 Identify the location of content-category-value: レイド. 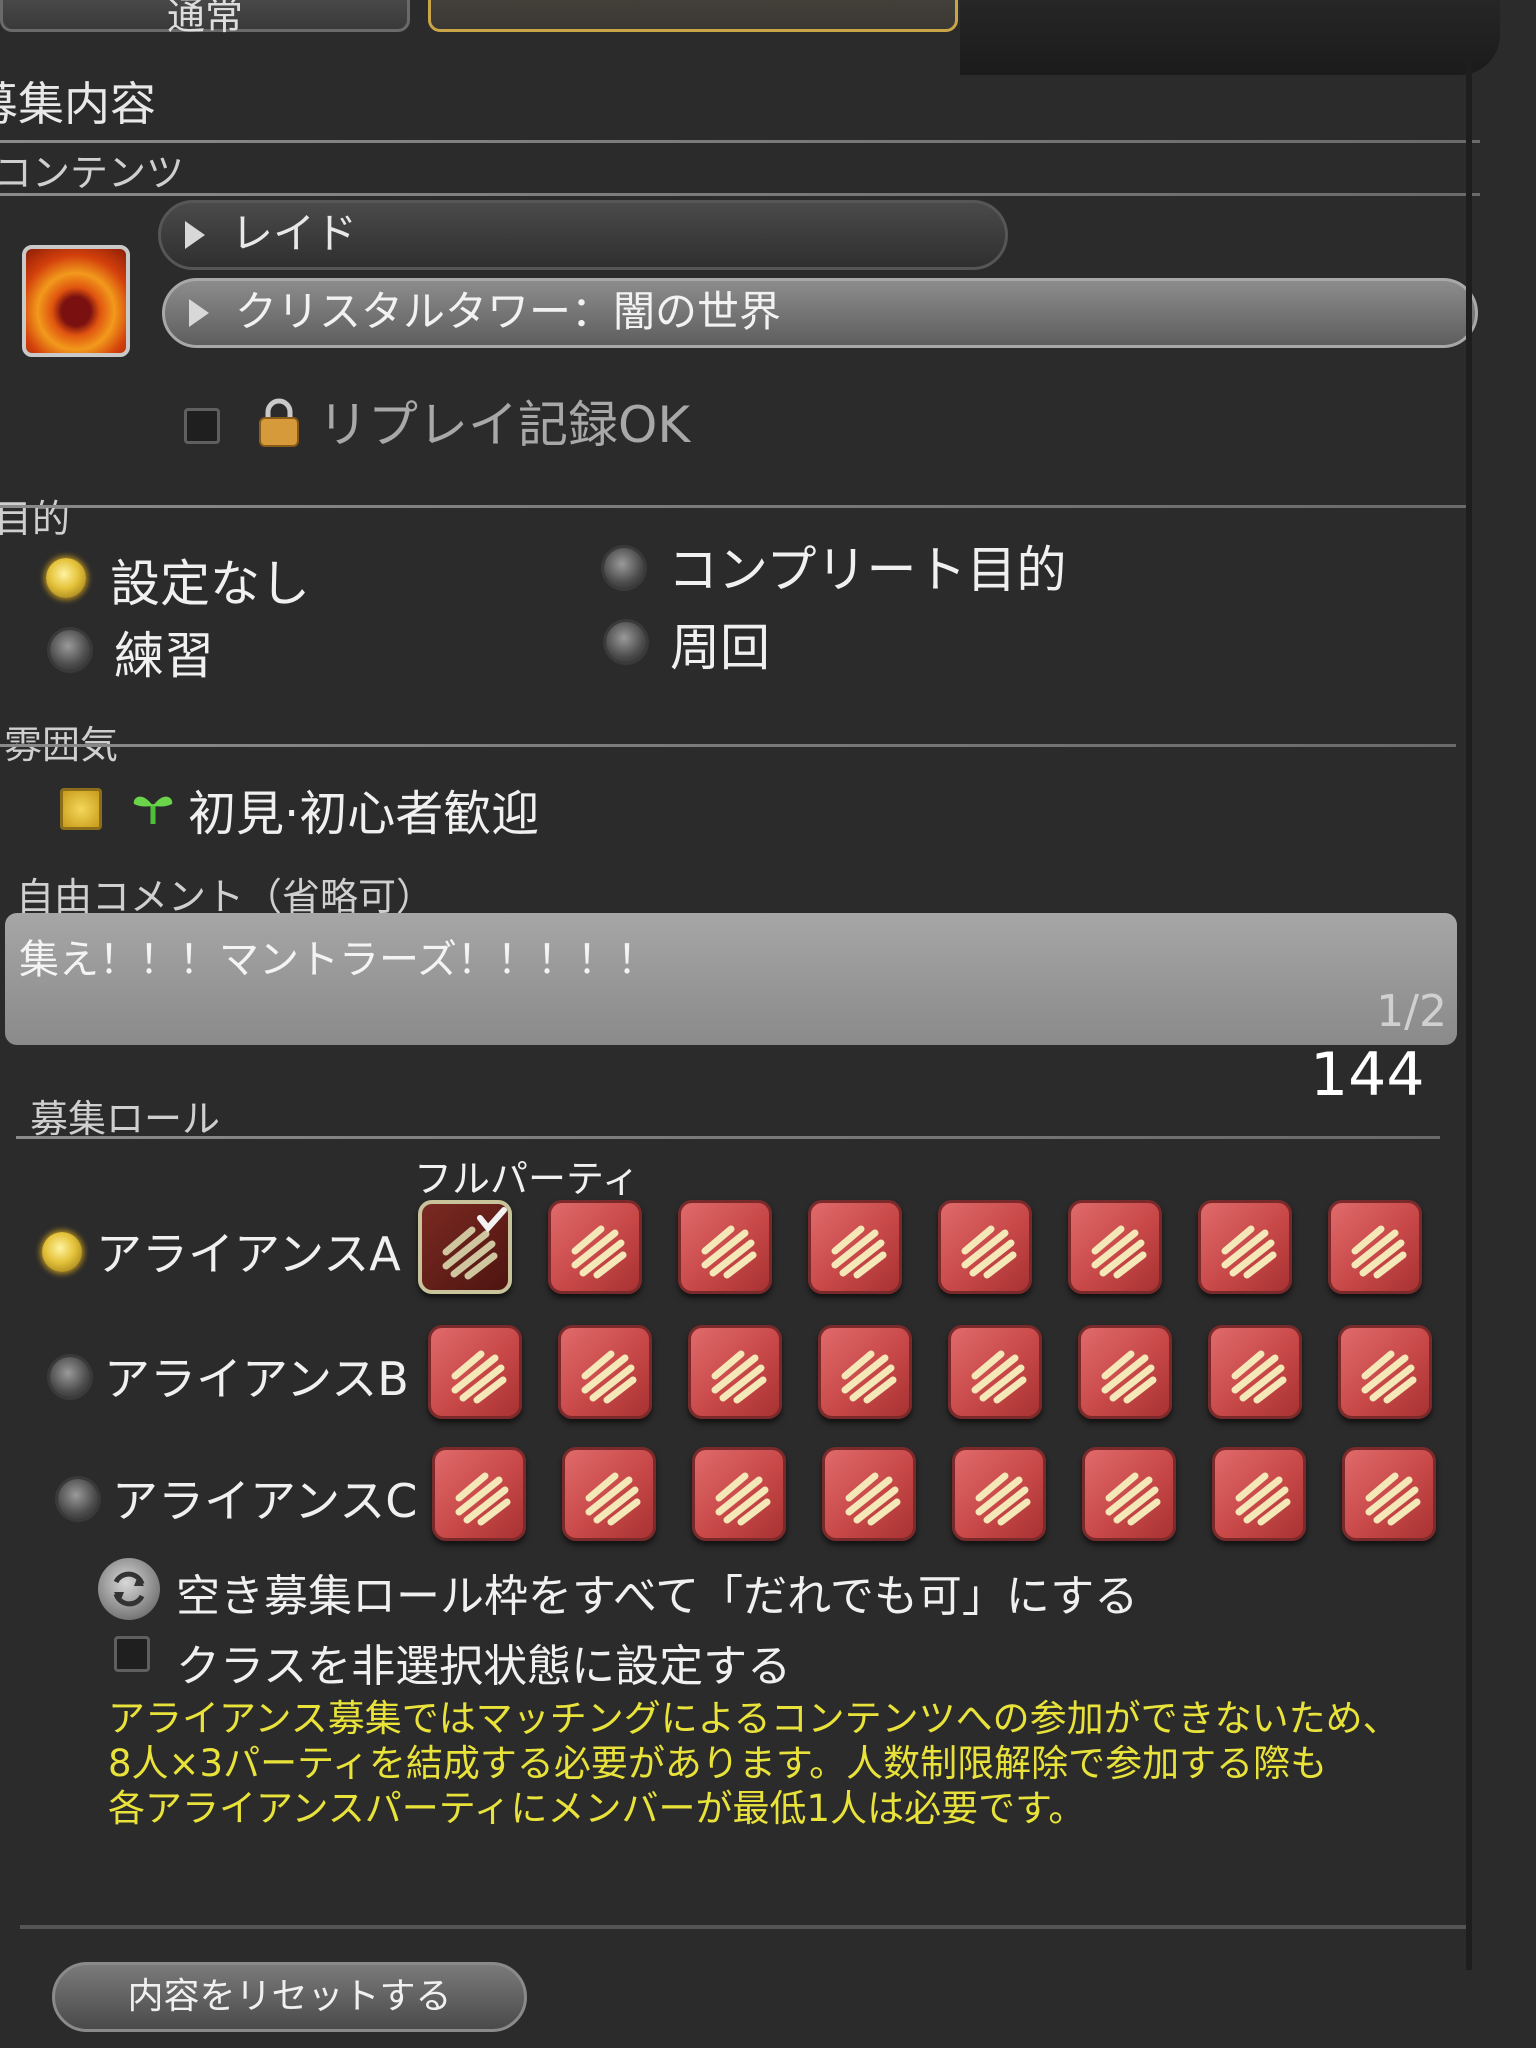
(294, 233).